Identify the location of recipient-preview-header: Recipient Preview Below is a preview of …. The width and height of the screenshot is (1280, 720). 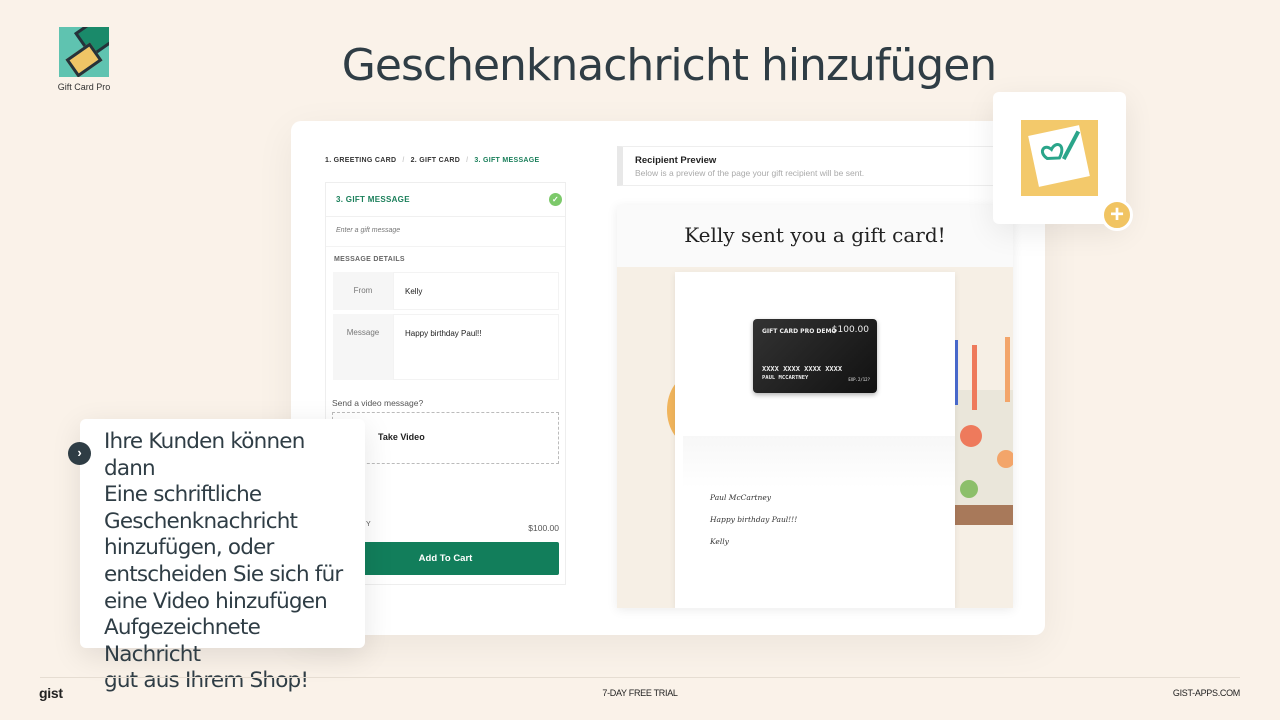
(807, 166).